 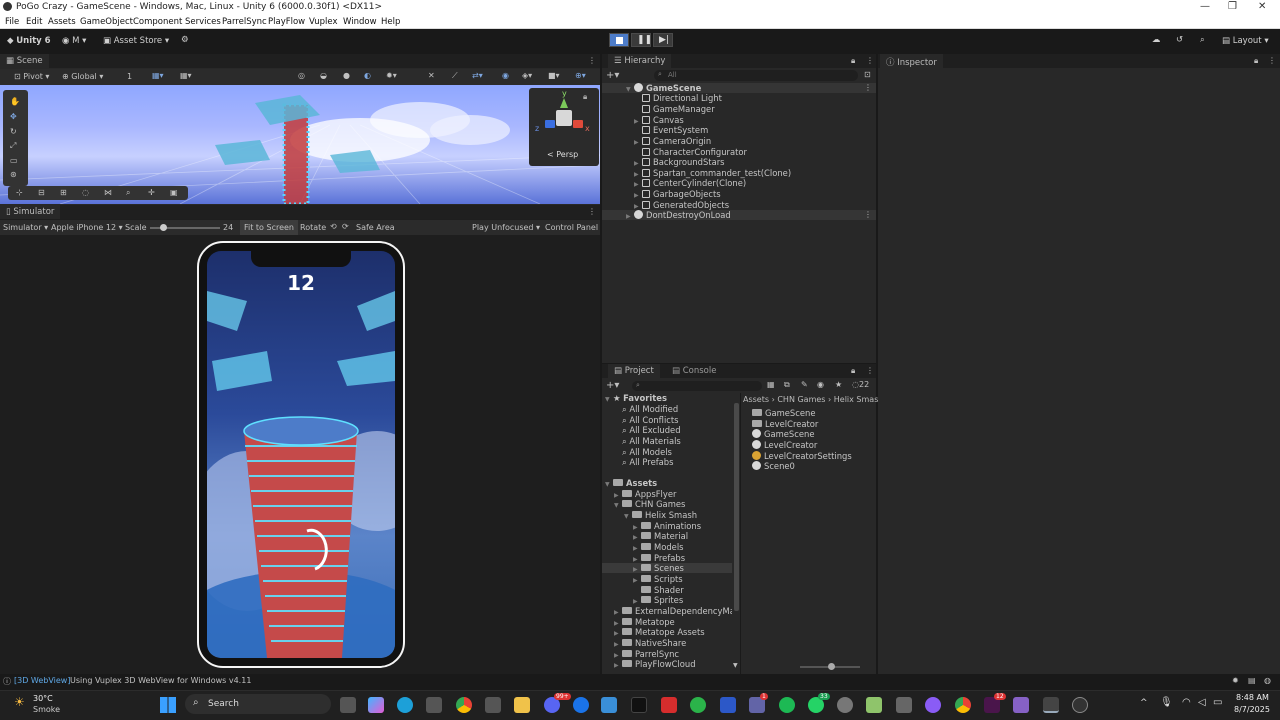 What do you see at coordinates (963, 705) in the screenshot?
I see `chrome-profile-icon` at bounding box center [963, 705].